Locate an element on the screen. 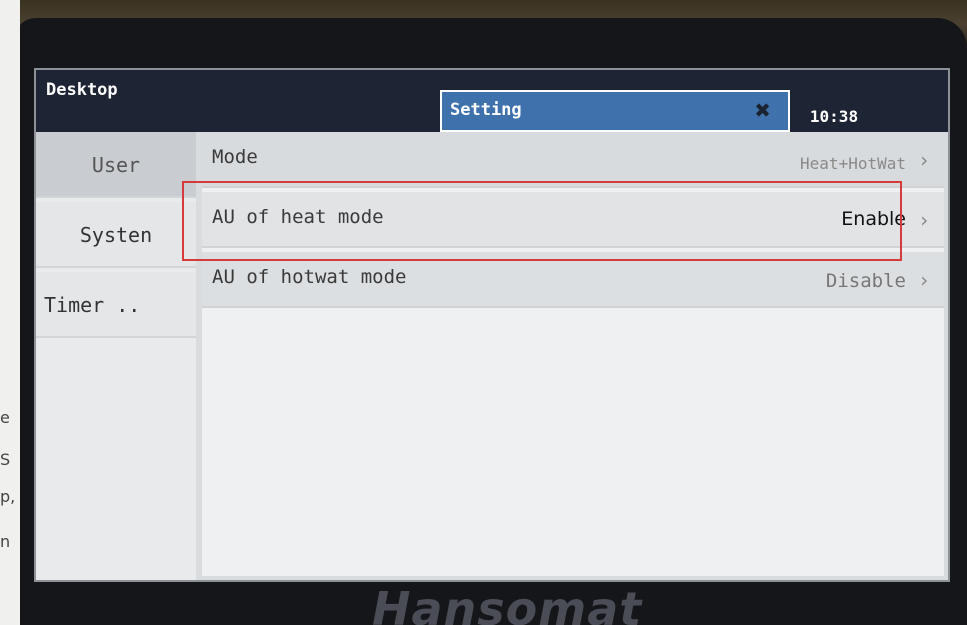 The width and height of the screenshot is (967, 625). sidebar-item-timer: Timer .. is located at coordinates (116, 305).